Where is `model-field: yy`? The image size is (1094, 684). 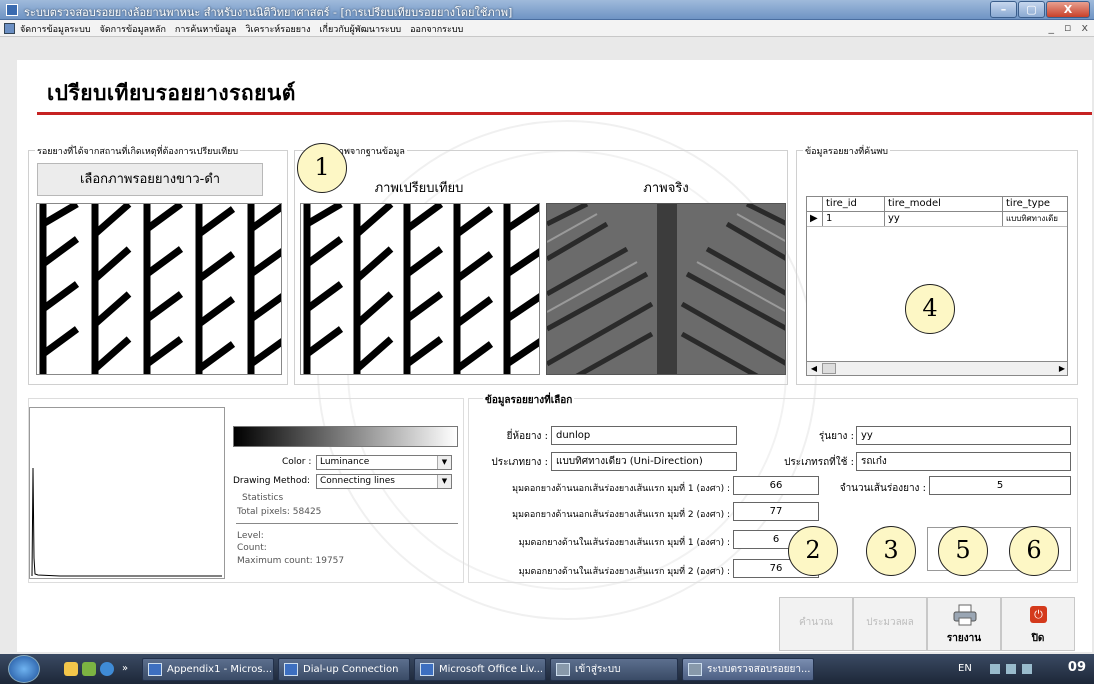
model-field: yy is located at coordinates (963, 435).